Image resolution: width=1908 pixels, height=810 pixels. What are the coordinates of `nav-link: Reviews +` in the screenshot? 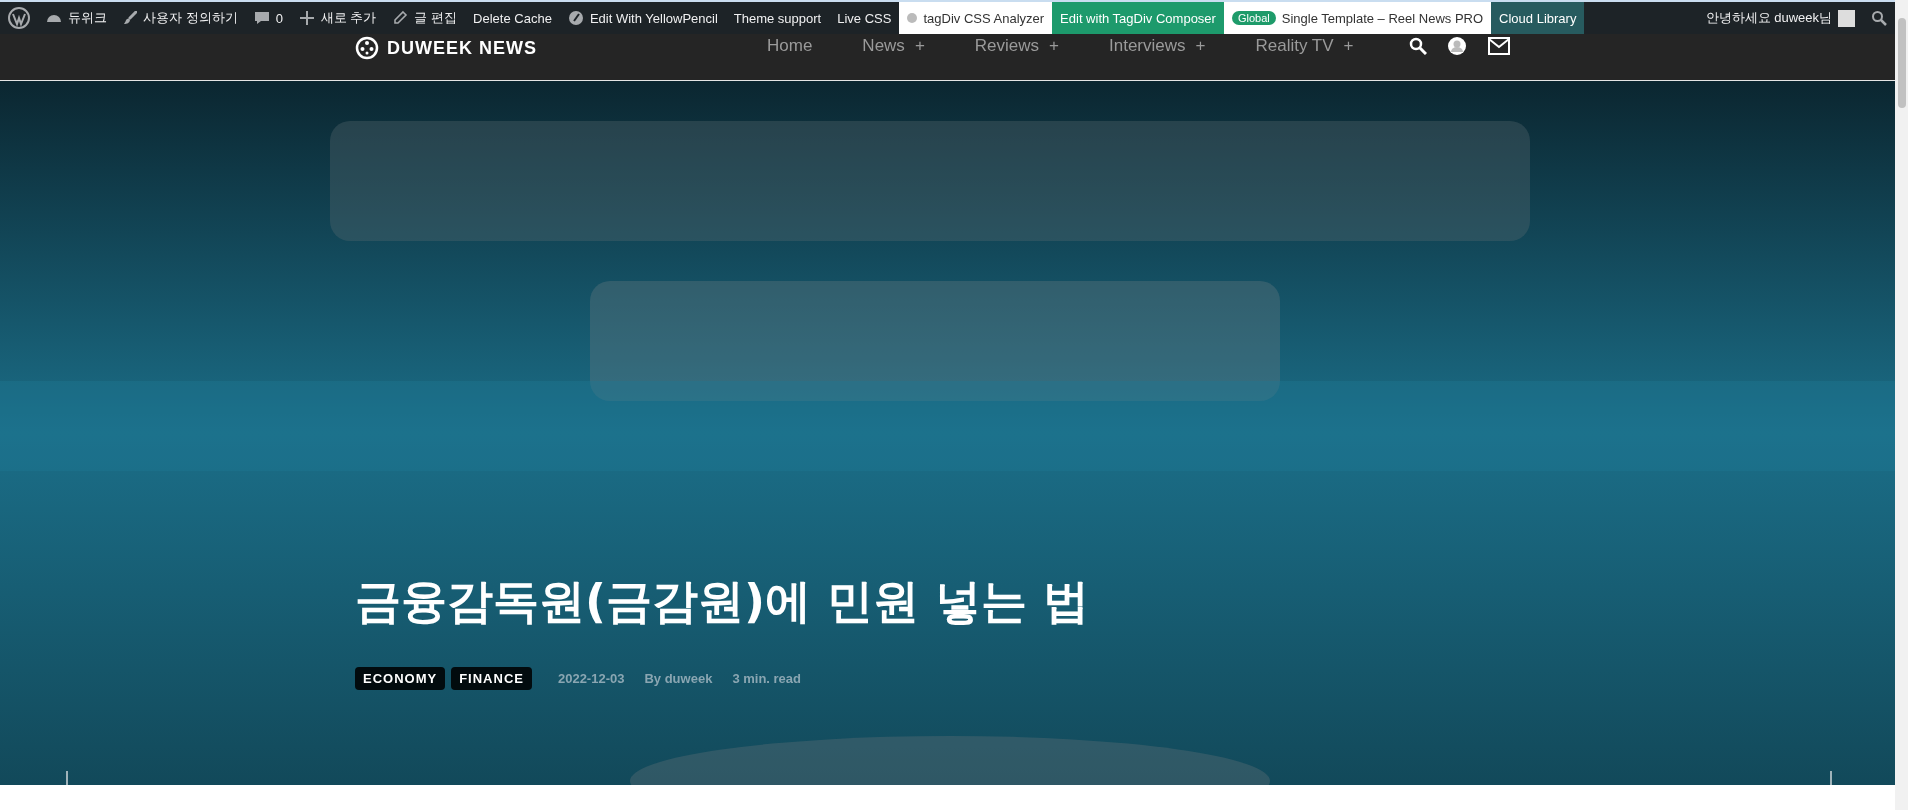 It's located at (1016, 46).